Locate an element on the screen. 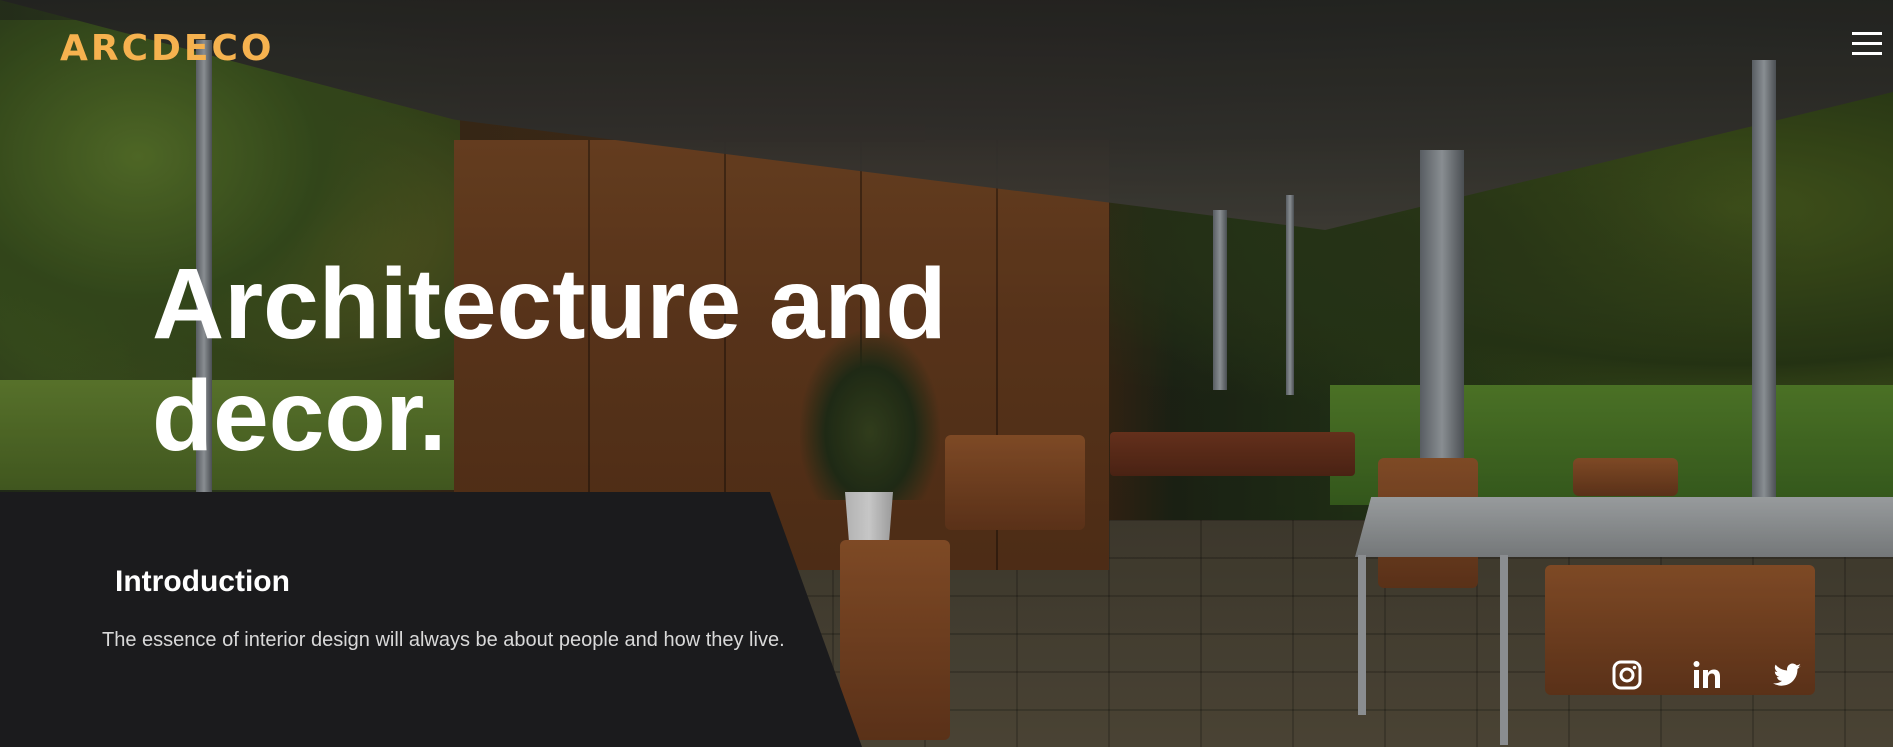 The image size is (1893, 747). twitter-icon is located at coordinates (1787, 675).